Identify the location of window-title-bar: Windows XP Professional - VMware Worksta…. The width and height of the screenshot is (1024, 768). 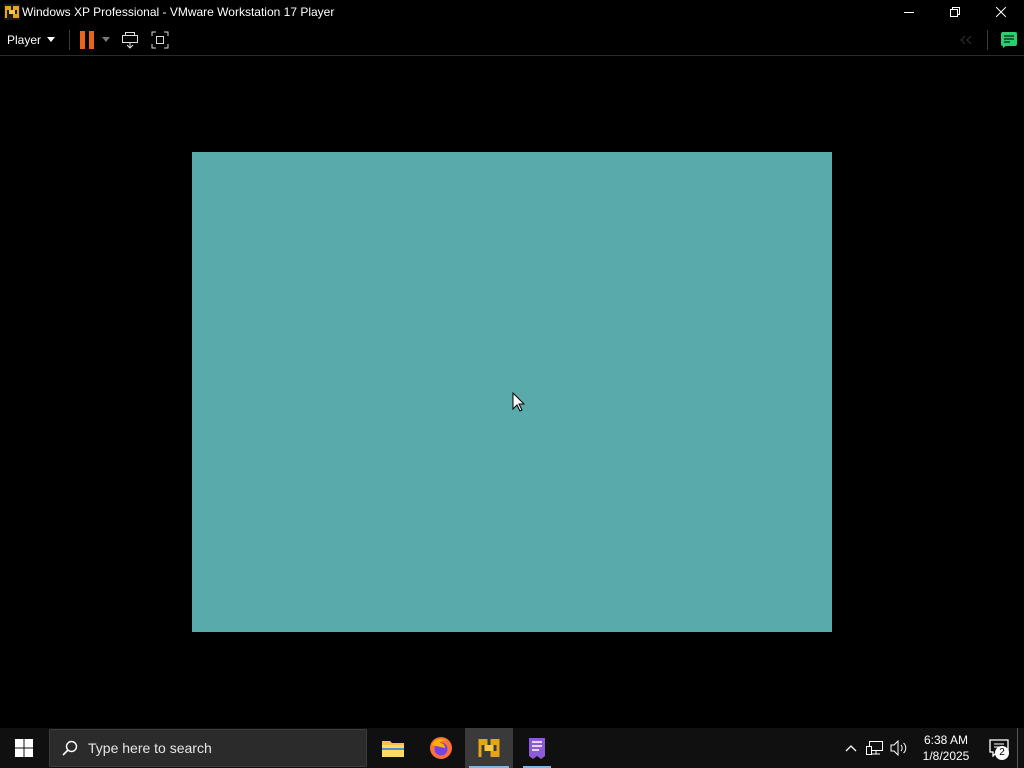
(512, 12).